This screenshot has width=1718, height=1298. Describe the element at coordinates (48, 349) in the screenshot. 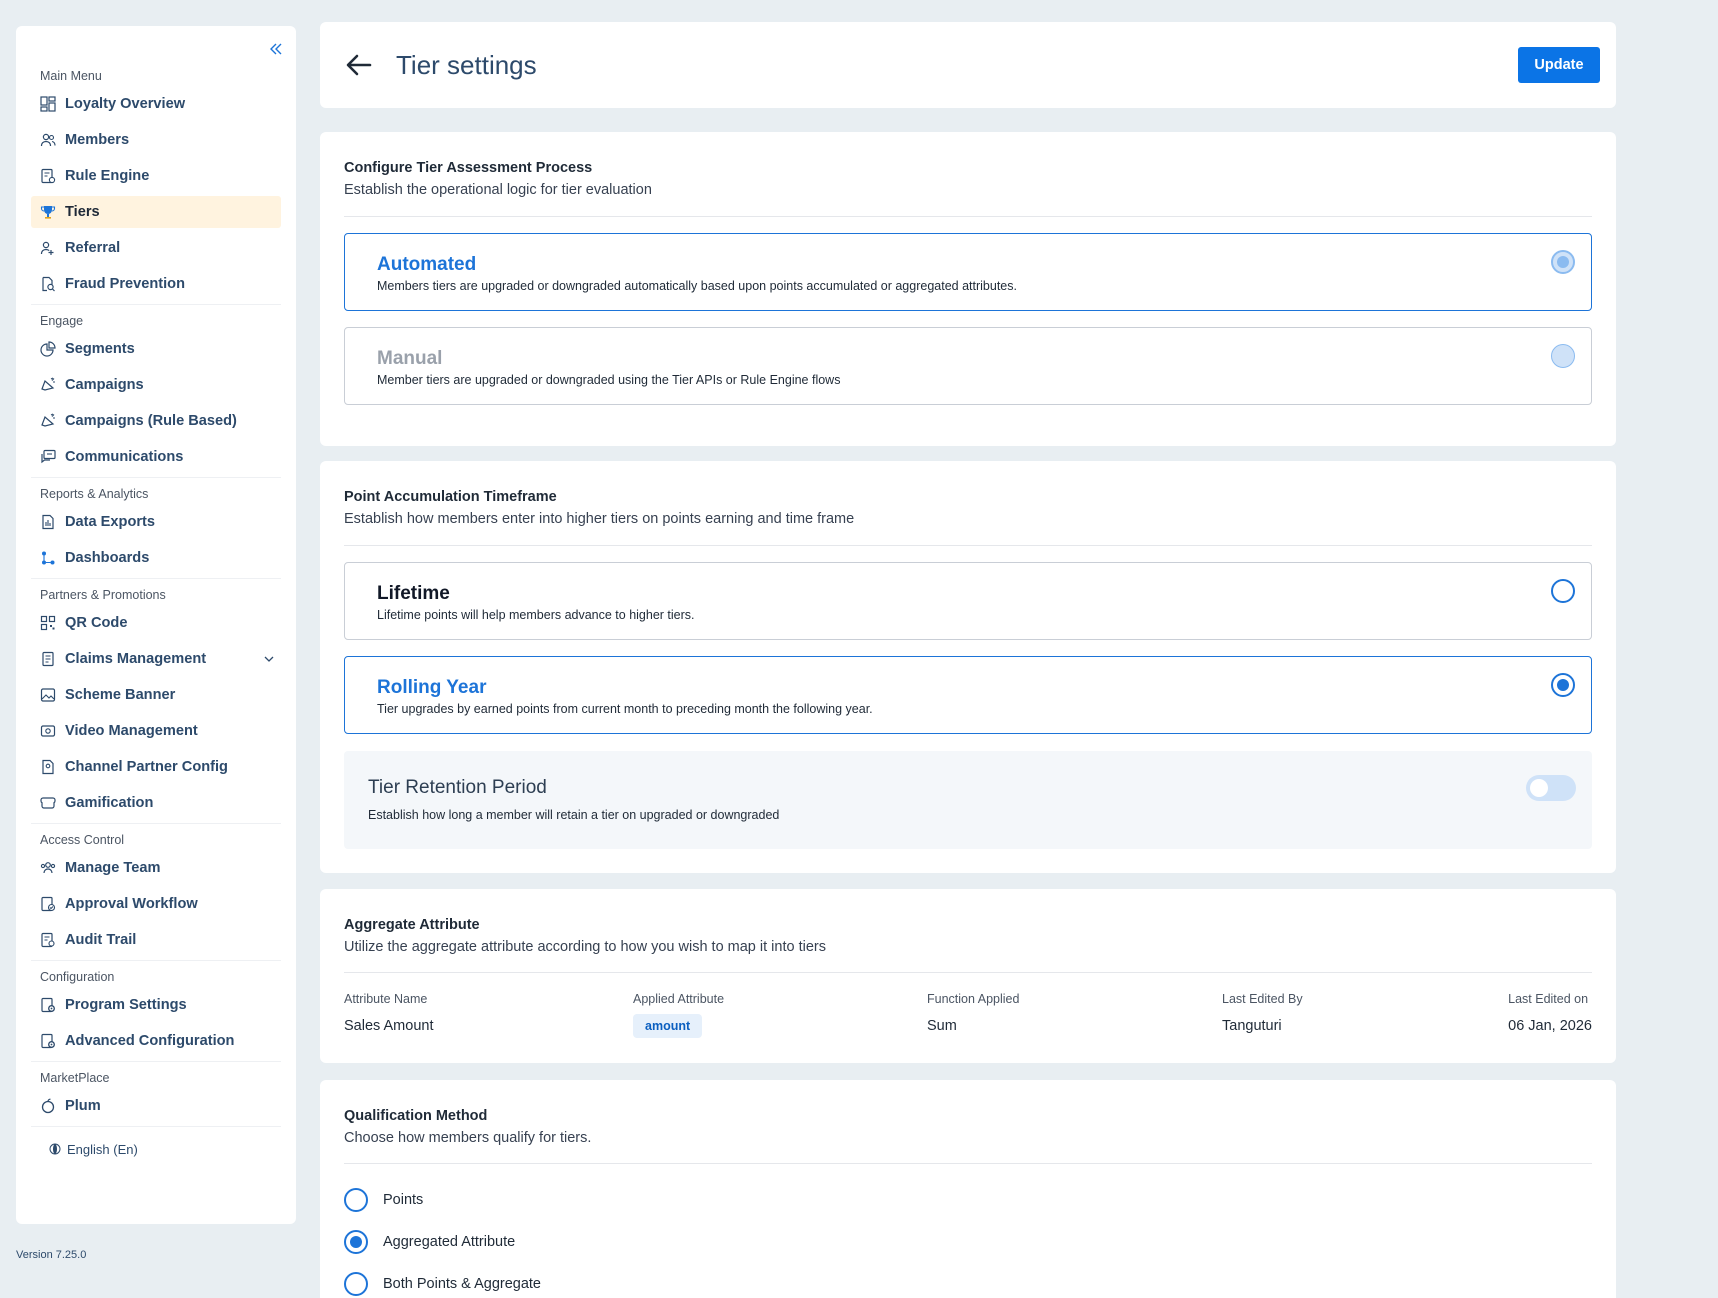

I see `pie-chart-icon` at that location.